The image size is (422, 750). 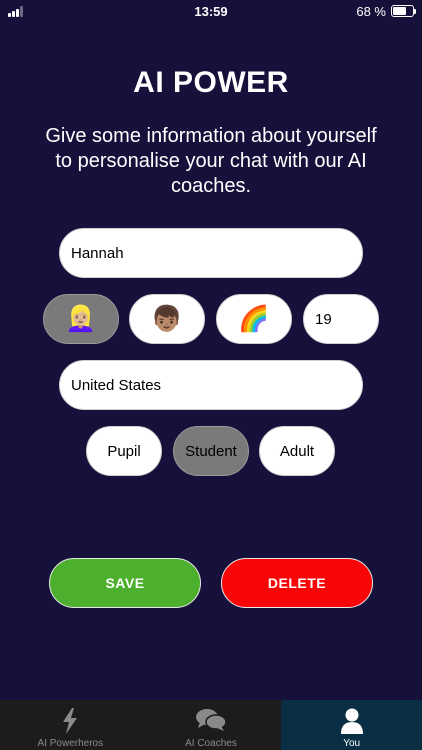 I want to click on tab-label: AI Powerheros, so click(x=70, y=743).